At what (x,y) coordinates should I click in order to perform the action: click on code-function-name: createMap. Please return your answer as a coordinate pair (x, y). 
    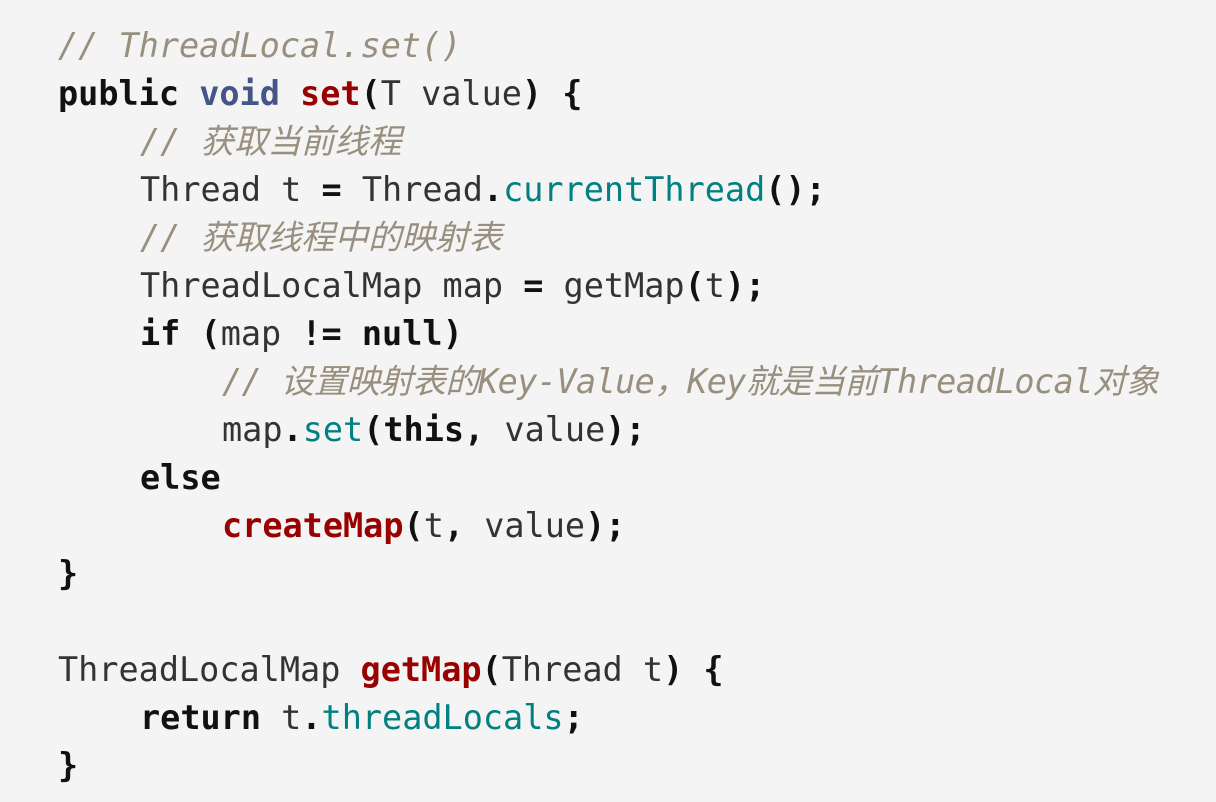
    Looking at the image, I should click on (313, 525).